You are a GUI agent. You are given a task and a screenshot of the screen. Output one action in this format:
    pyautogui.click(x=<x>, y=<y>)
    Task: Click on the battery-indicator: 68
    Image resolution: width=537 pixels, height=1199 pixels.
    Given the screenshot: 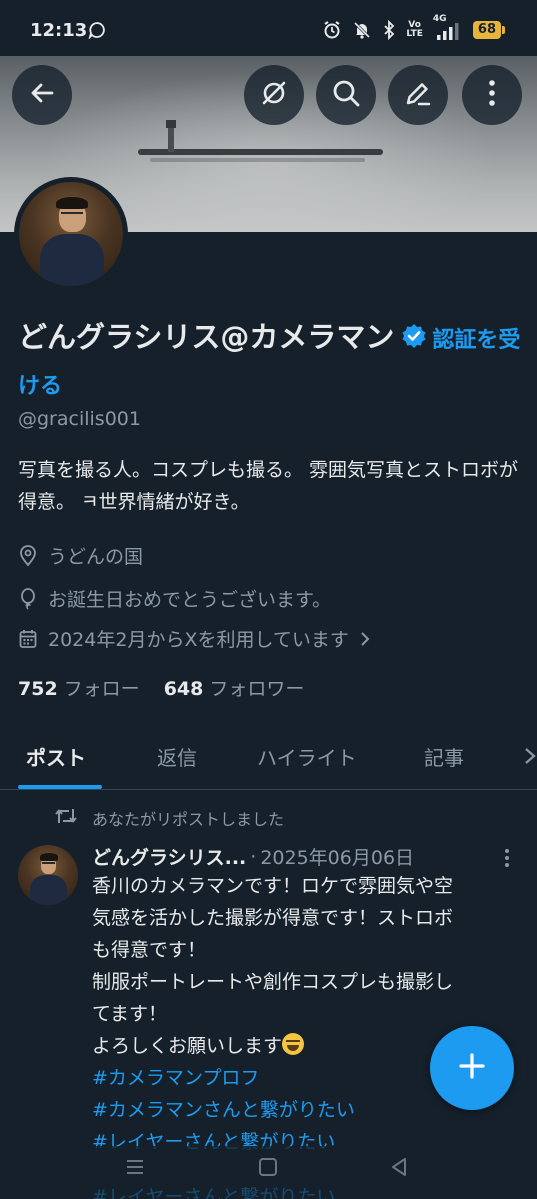 What is the action you would take?
    pyautogui.click(x=489, y=30)
    